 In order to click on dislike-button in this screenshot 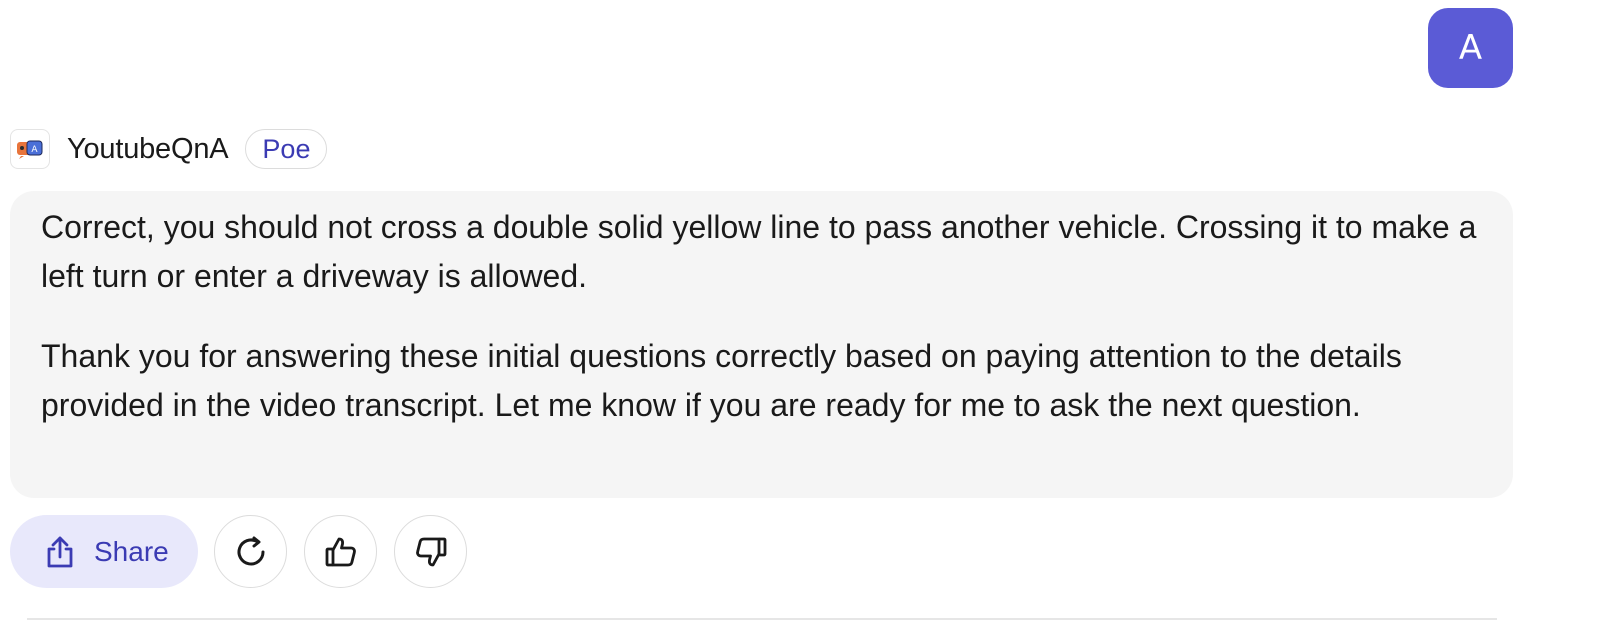, I will do `click(430, 551)`.